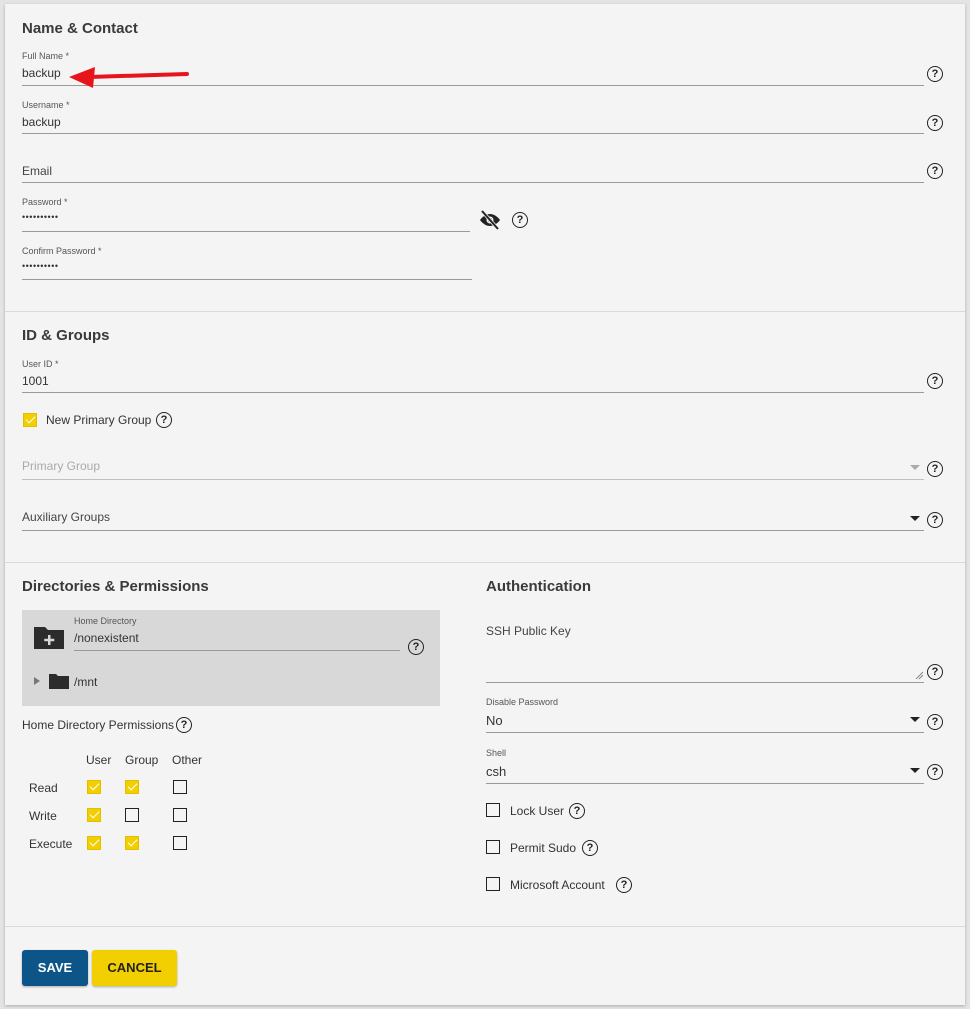  Describe the element at coordinates (41, 73) in the screenshot. I see `full-name-field: backup` at that location.